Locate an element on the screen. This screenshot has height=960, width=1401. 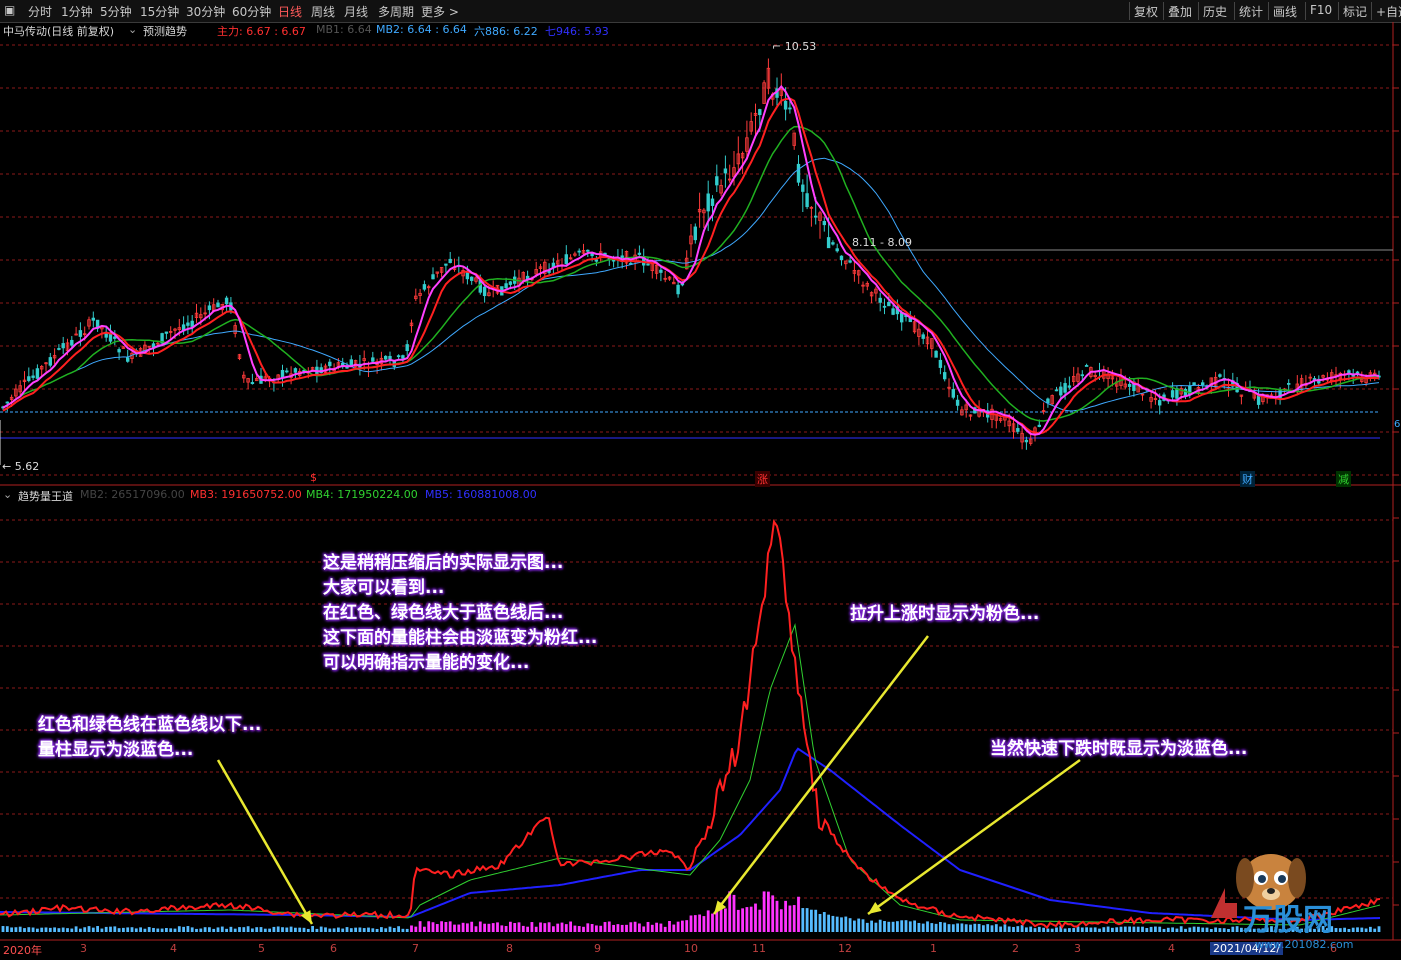
dog-mascot-icon: 万股网 www.201082.com is located at coordinates (1282, 902).